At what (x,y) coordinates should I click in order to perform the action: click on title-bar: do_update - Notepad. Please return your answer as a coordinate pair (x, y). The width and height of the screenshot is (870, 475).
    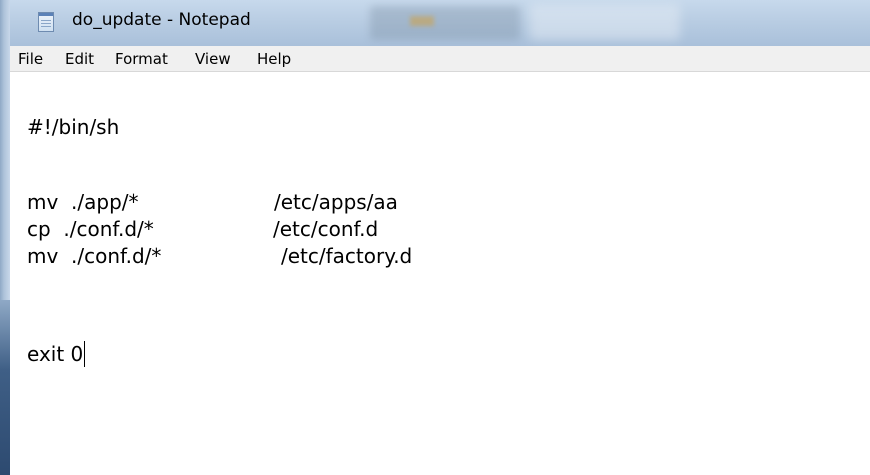
    Looking at the image, I should click on (440, 23).